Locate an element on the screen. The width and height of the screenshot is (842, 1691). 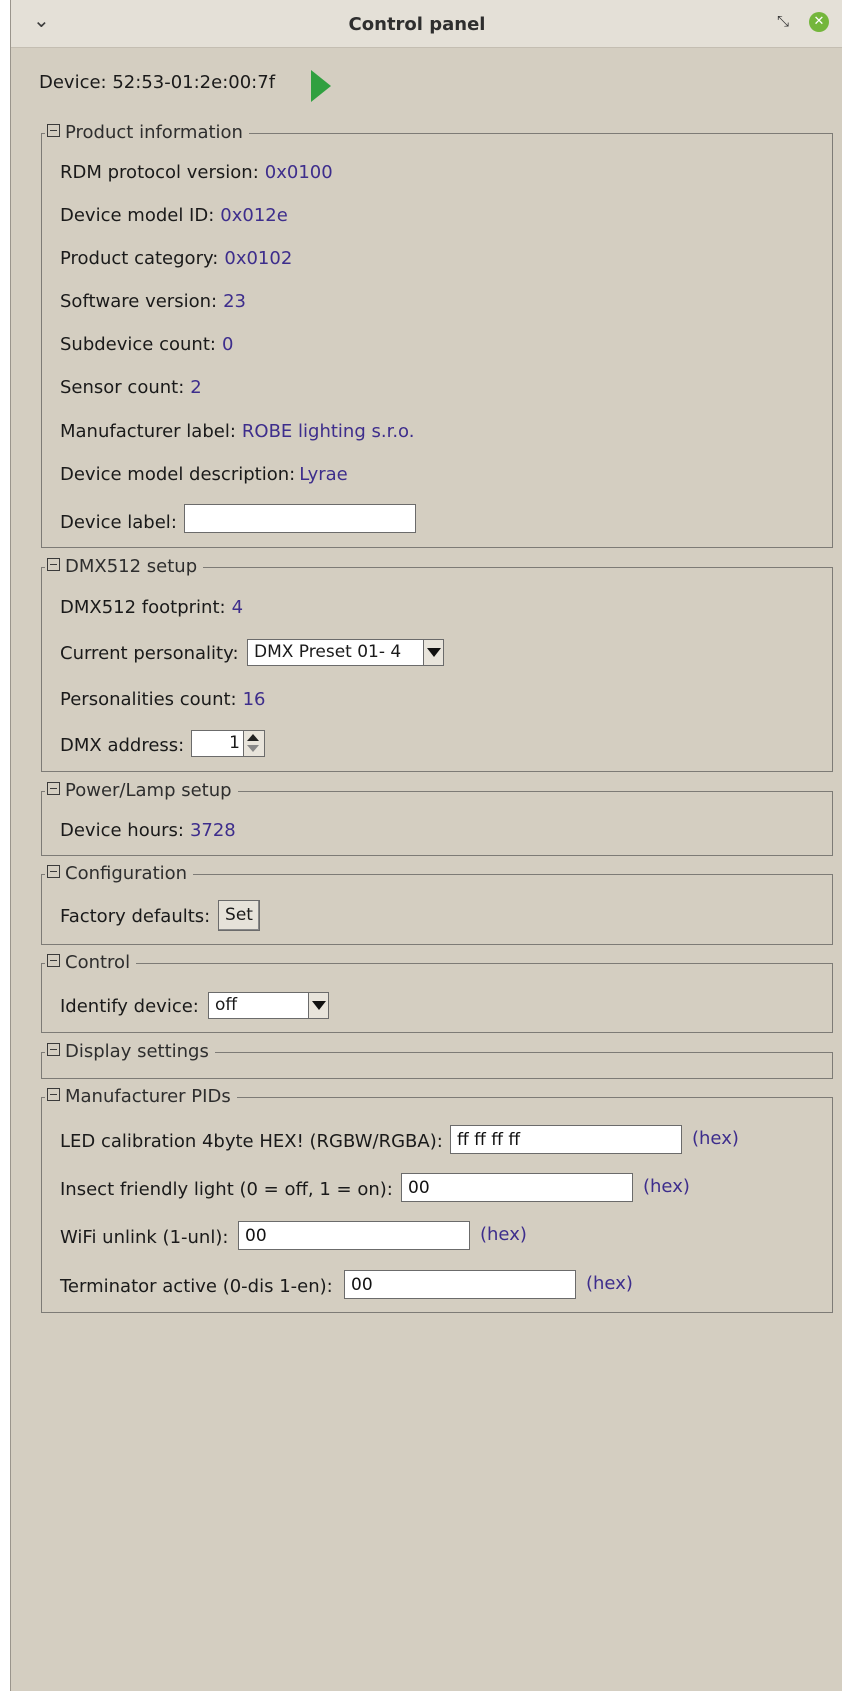
personalities-count-label: Personalities count: is located at coordinates (148, 699).